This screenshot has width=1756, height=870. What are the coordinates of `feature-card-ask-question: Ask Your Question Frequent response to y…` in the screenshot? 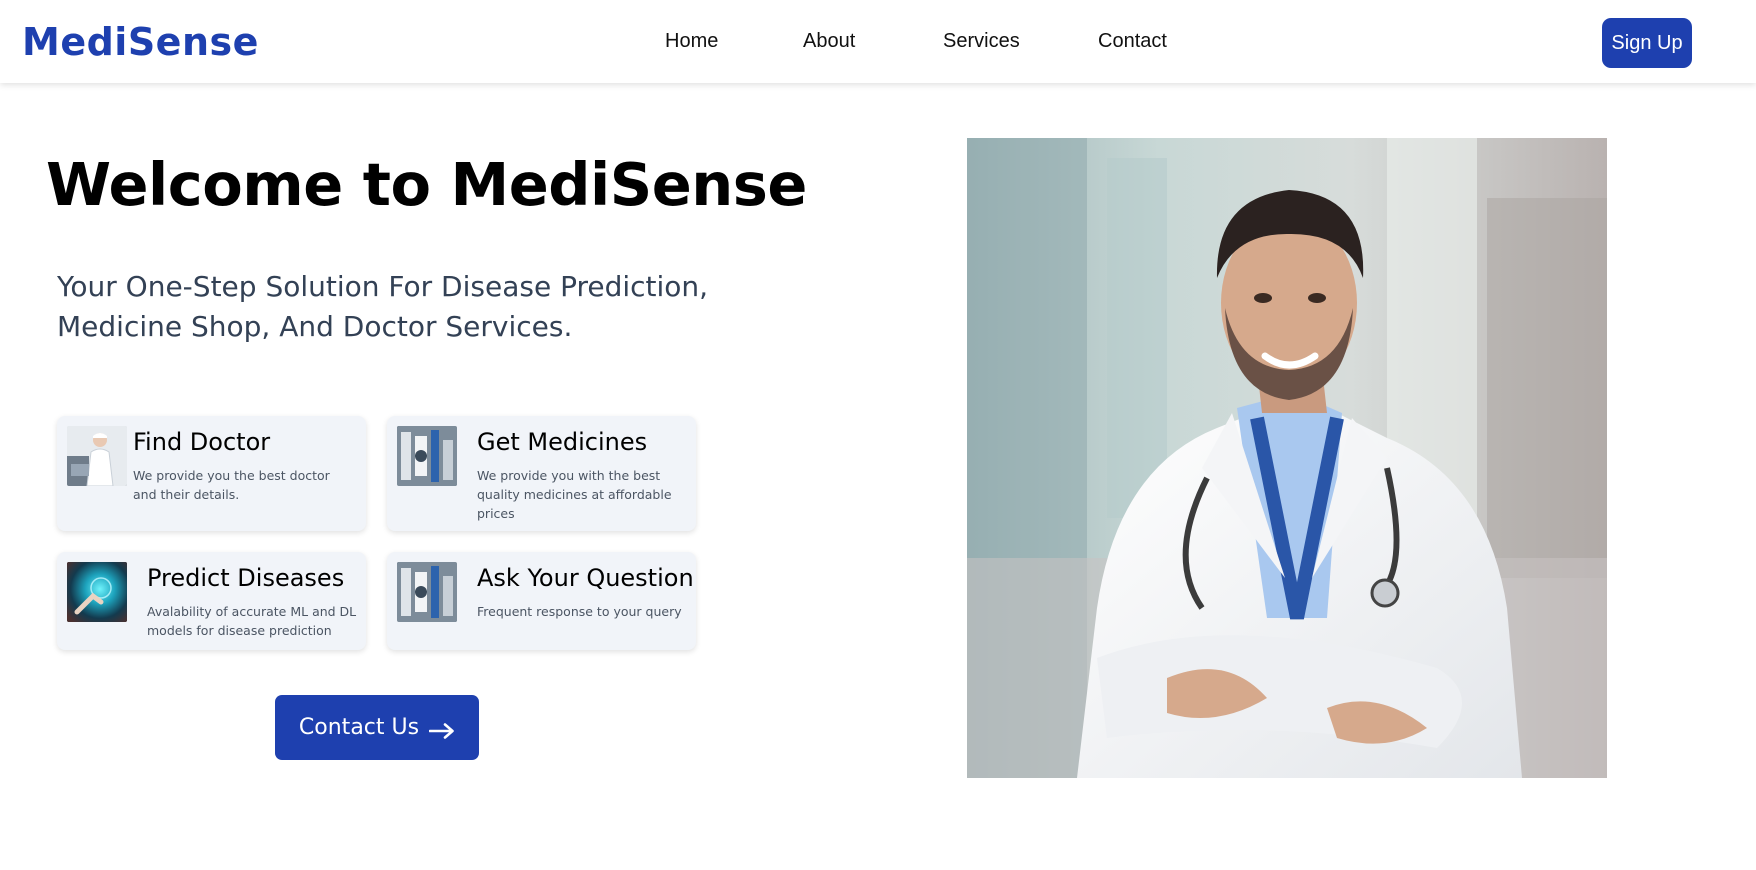 It's located at (541, 601).